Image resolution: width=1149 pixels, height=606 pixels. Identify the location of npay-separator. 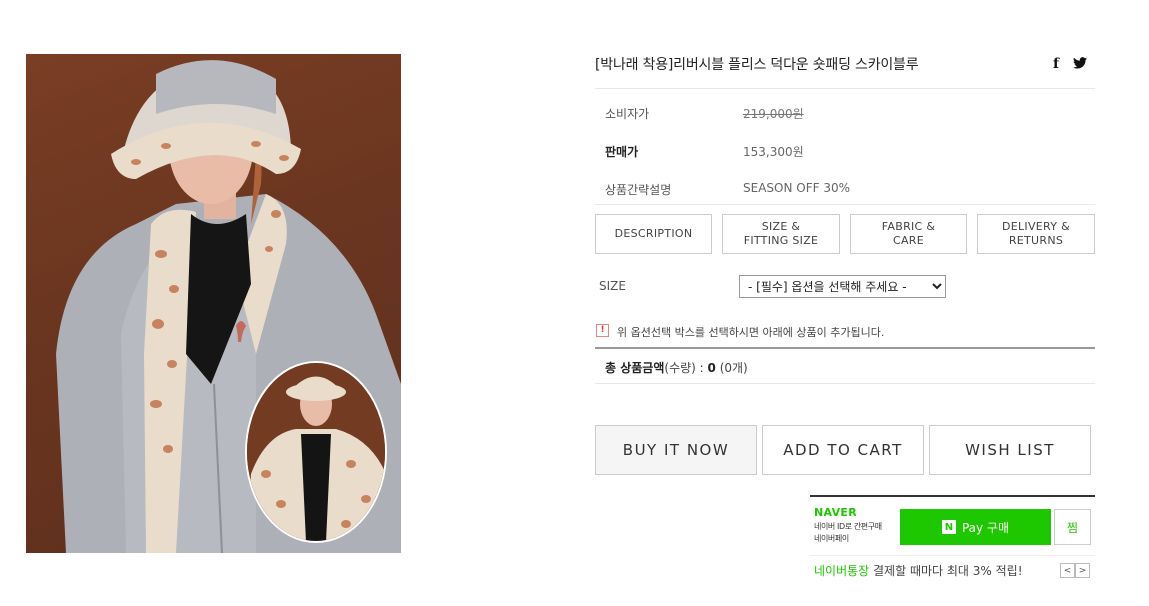
(952, 555).